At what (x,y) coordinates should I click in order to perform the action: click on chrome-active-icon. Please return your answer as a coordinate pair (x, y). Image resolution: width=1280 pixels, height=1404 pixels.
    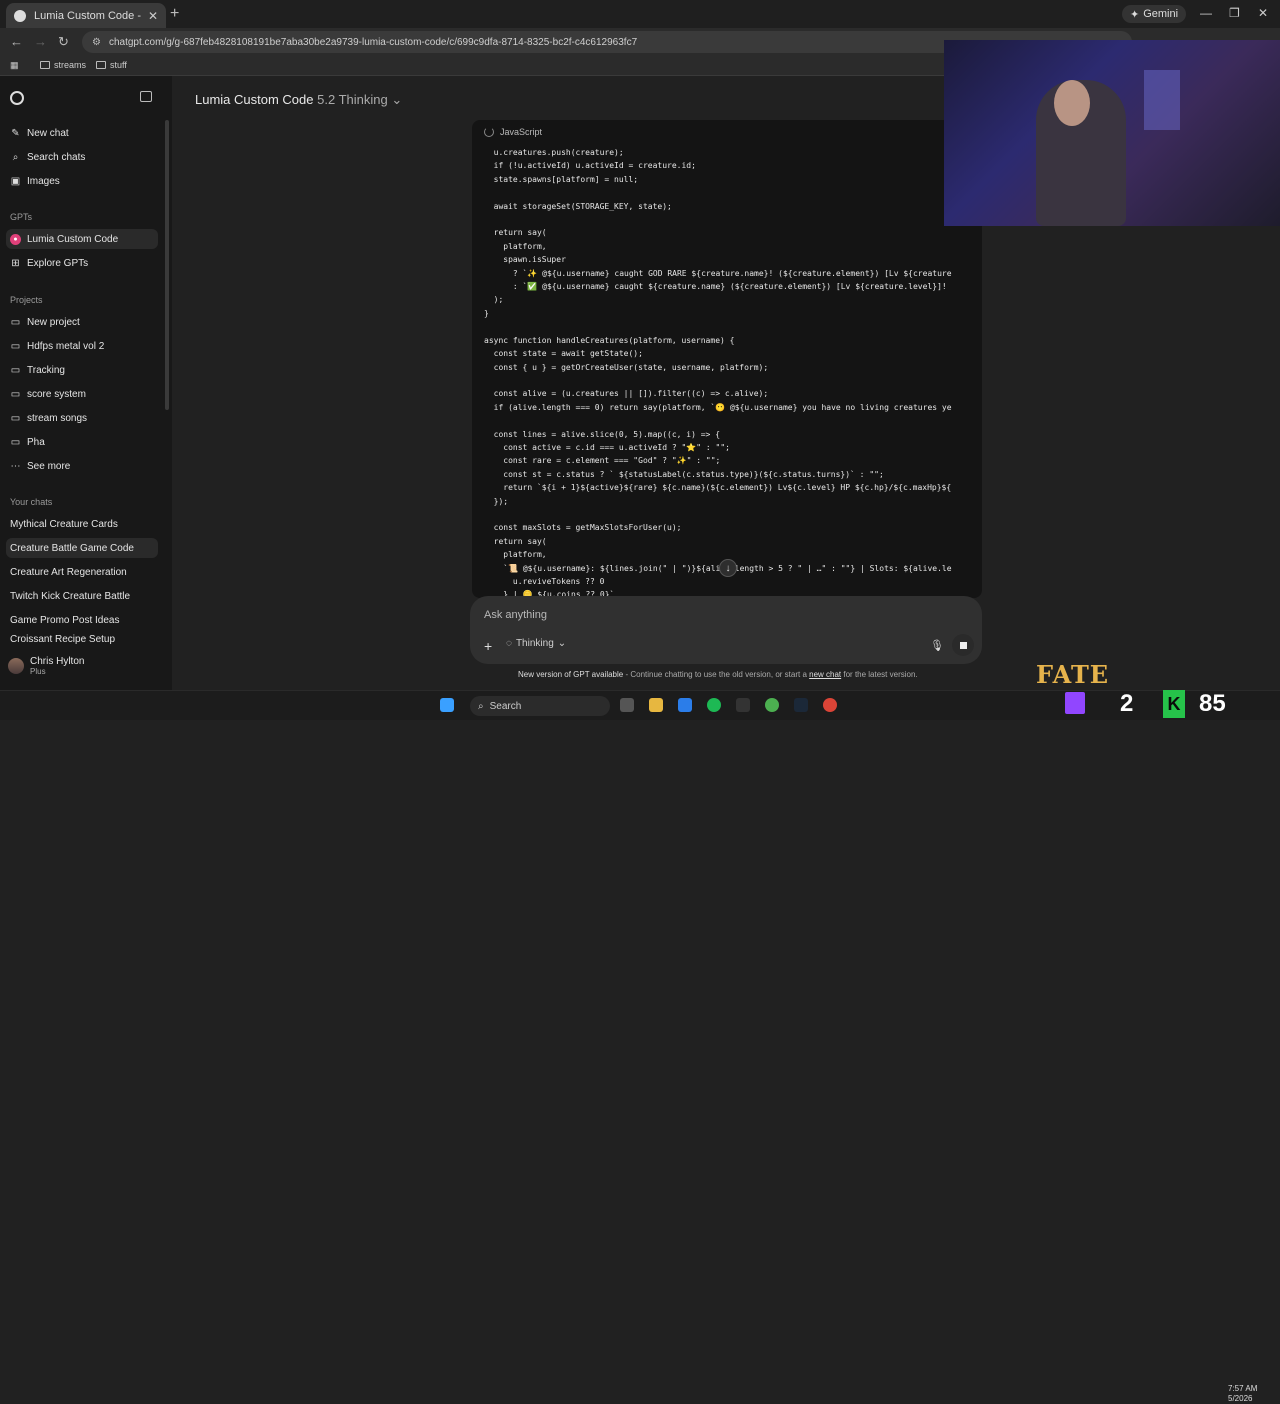
    Looking at the image, I should click on (830, 705).